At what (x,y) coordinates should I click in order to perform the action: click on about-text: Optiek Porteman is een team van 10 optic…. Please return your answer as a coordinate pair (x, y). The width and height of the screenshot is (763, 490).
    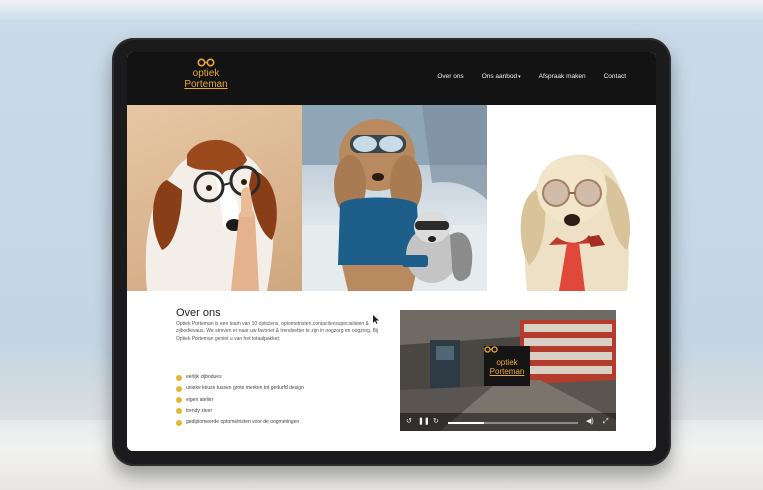
    Looking at the image, I should click on (277, 331).